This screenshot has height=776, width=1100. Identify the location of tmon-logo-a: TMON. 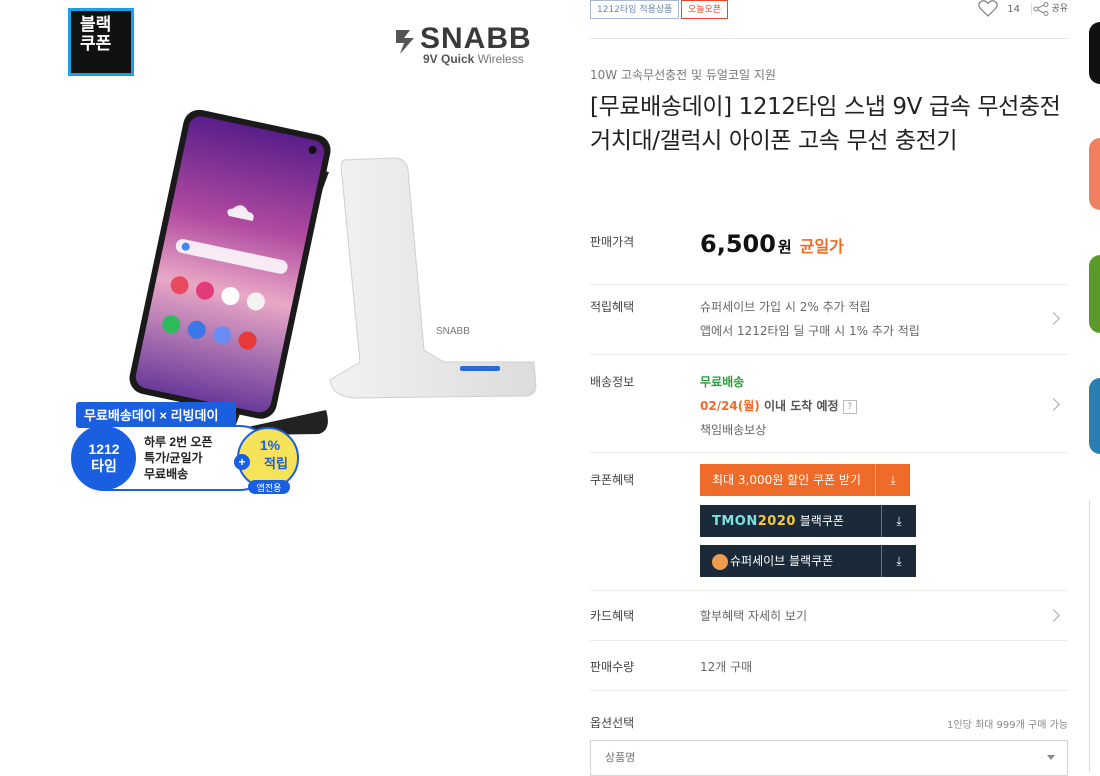
(735, 521).